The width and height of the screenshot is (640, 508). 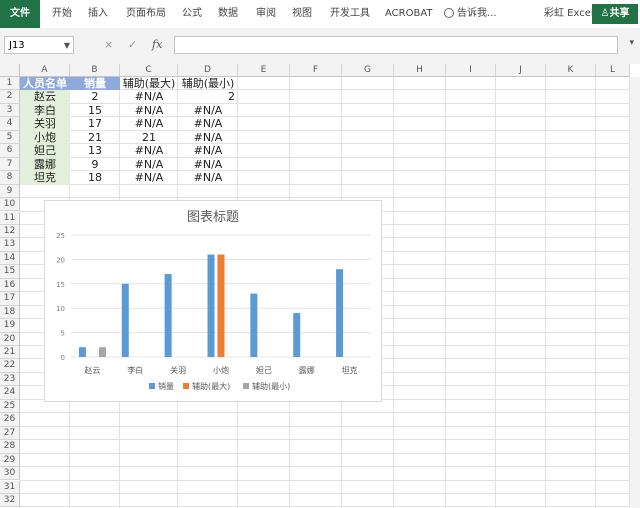 What do you see at coordinates (10, 97) in the screenshot?
I see `row-header-2: 2` at bounding box center [10, 97].